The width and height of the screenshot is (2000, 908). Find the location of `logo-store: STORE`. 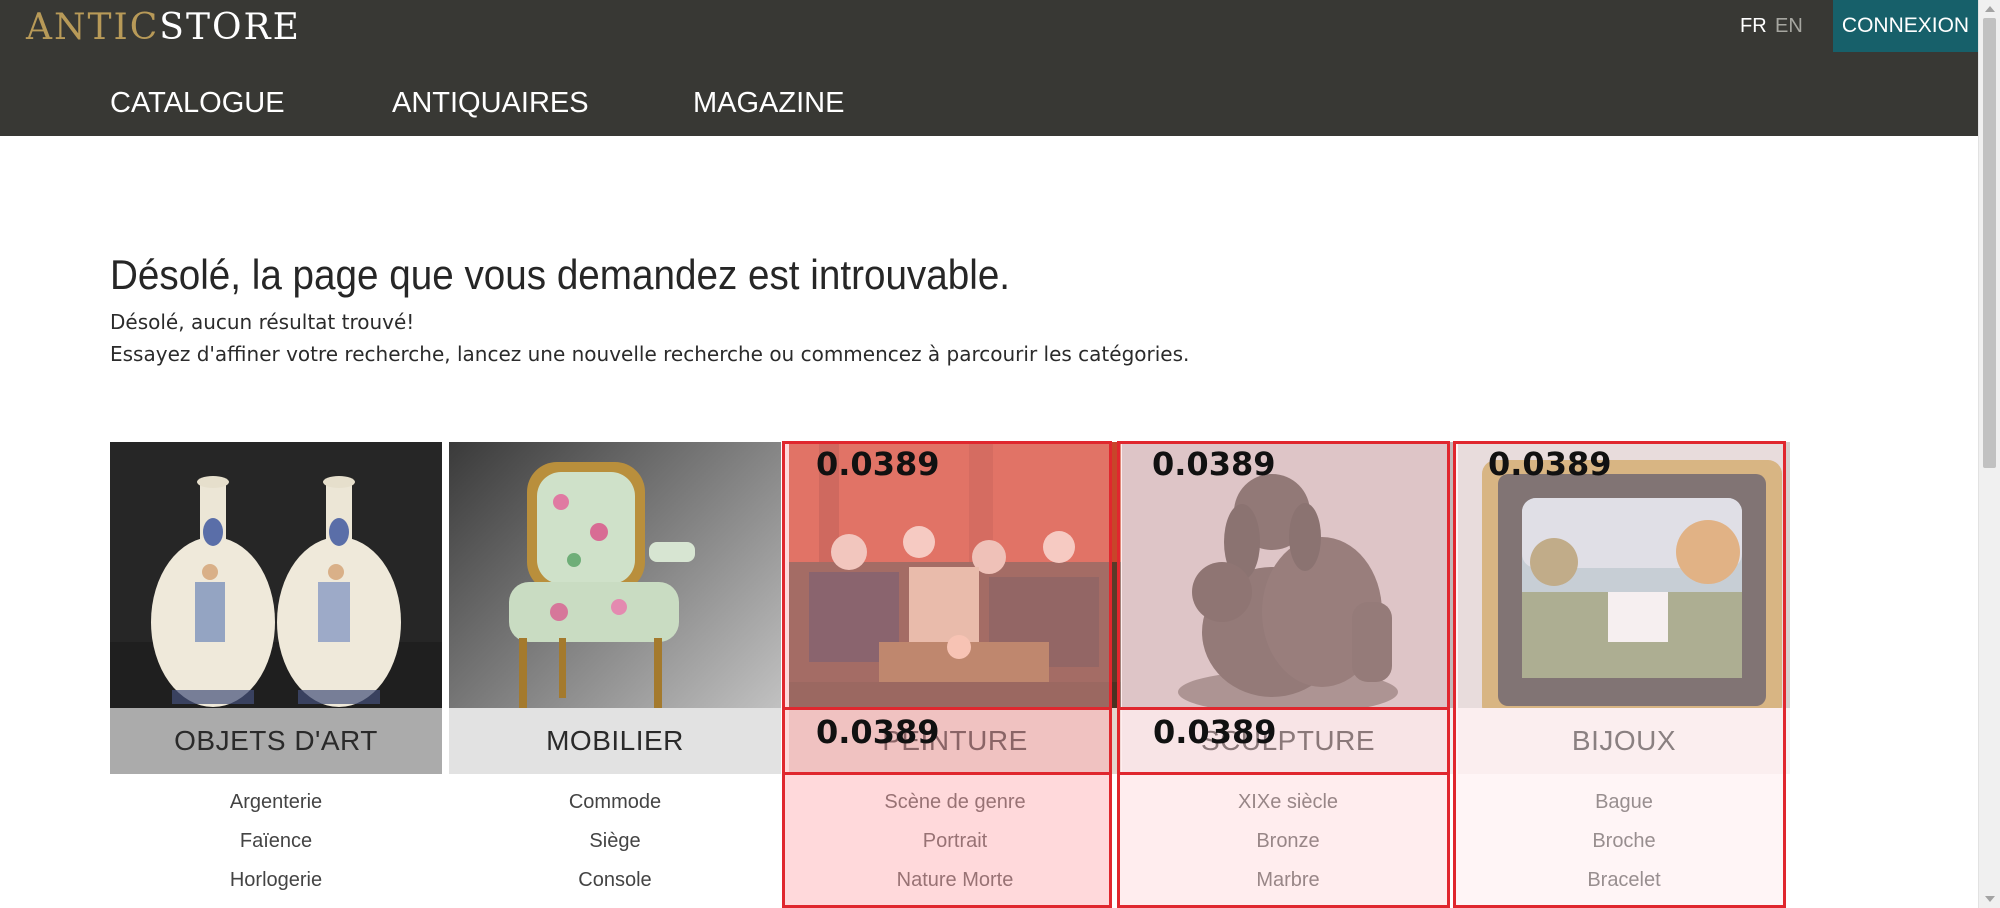

logo-store: STORE is located at coordinates (230, 27).